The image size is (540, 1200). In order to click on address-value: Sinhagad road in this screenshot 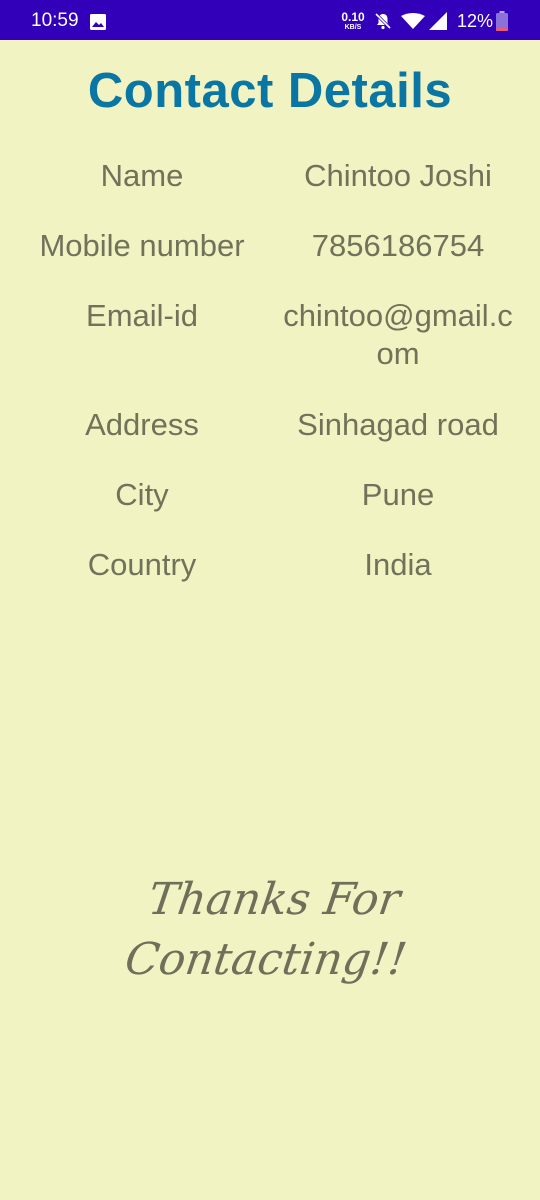, I will do `click(398, 424)`.